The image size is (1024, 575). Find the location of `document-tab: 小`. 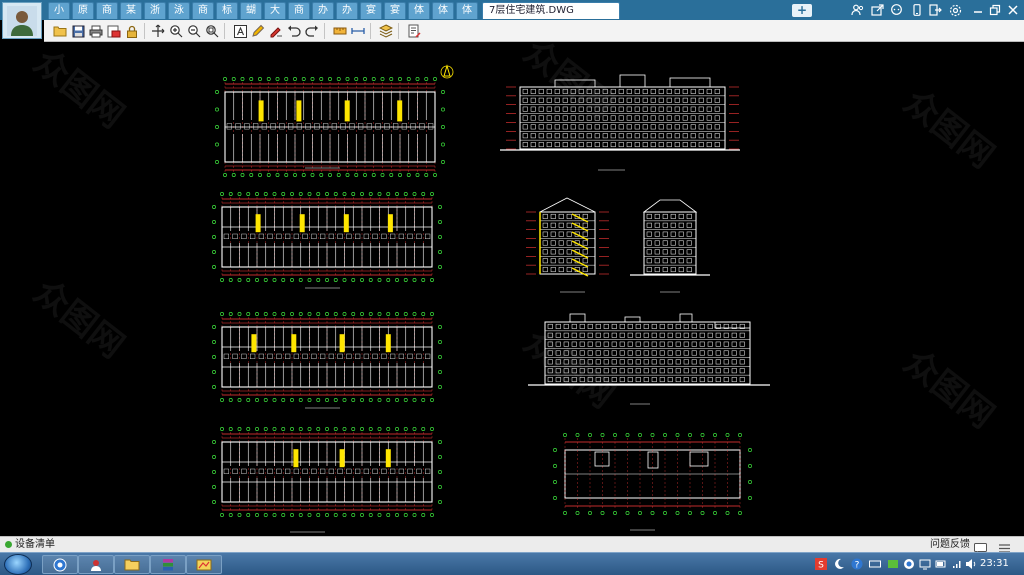

document-tab: 小 is located at coordinates (59, 10).